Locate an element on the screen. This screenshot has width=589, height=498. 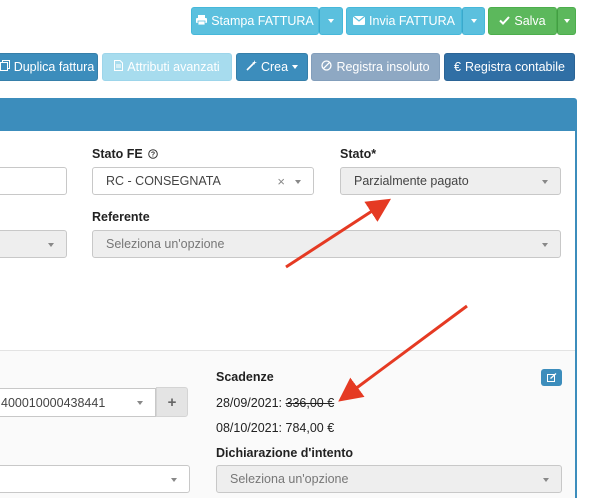
advanced-attributes-label: Attributi avanzati is located at coordinates (173, 67).